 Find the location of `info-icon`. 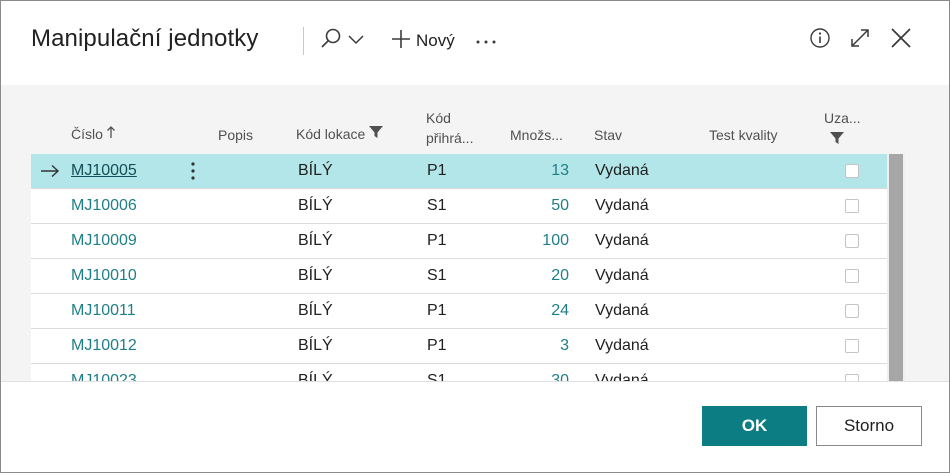

info-icon is located at coordinates (820, 40).